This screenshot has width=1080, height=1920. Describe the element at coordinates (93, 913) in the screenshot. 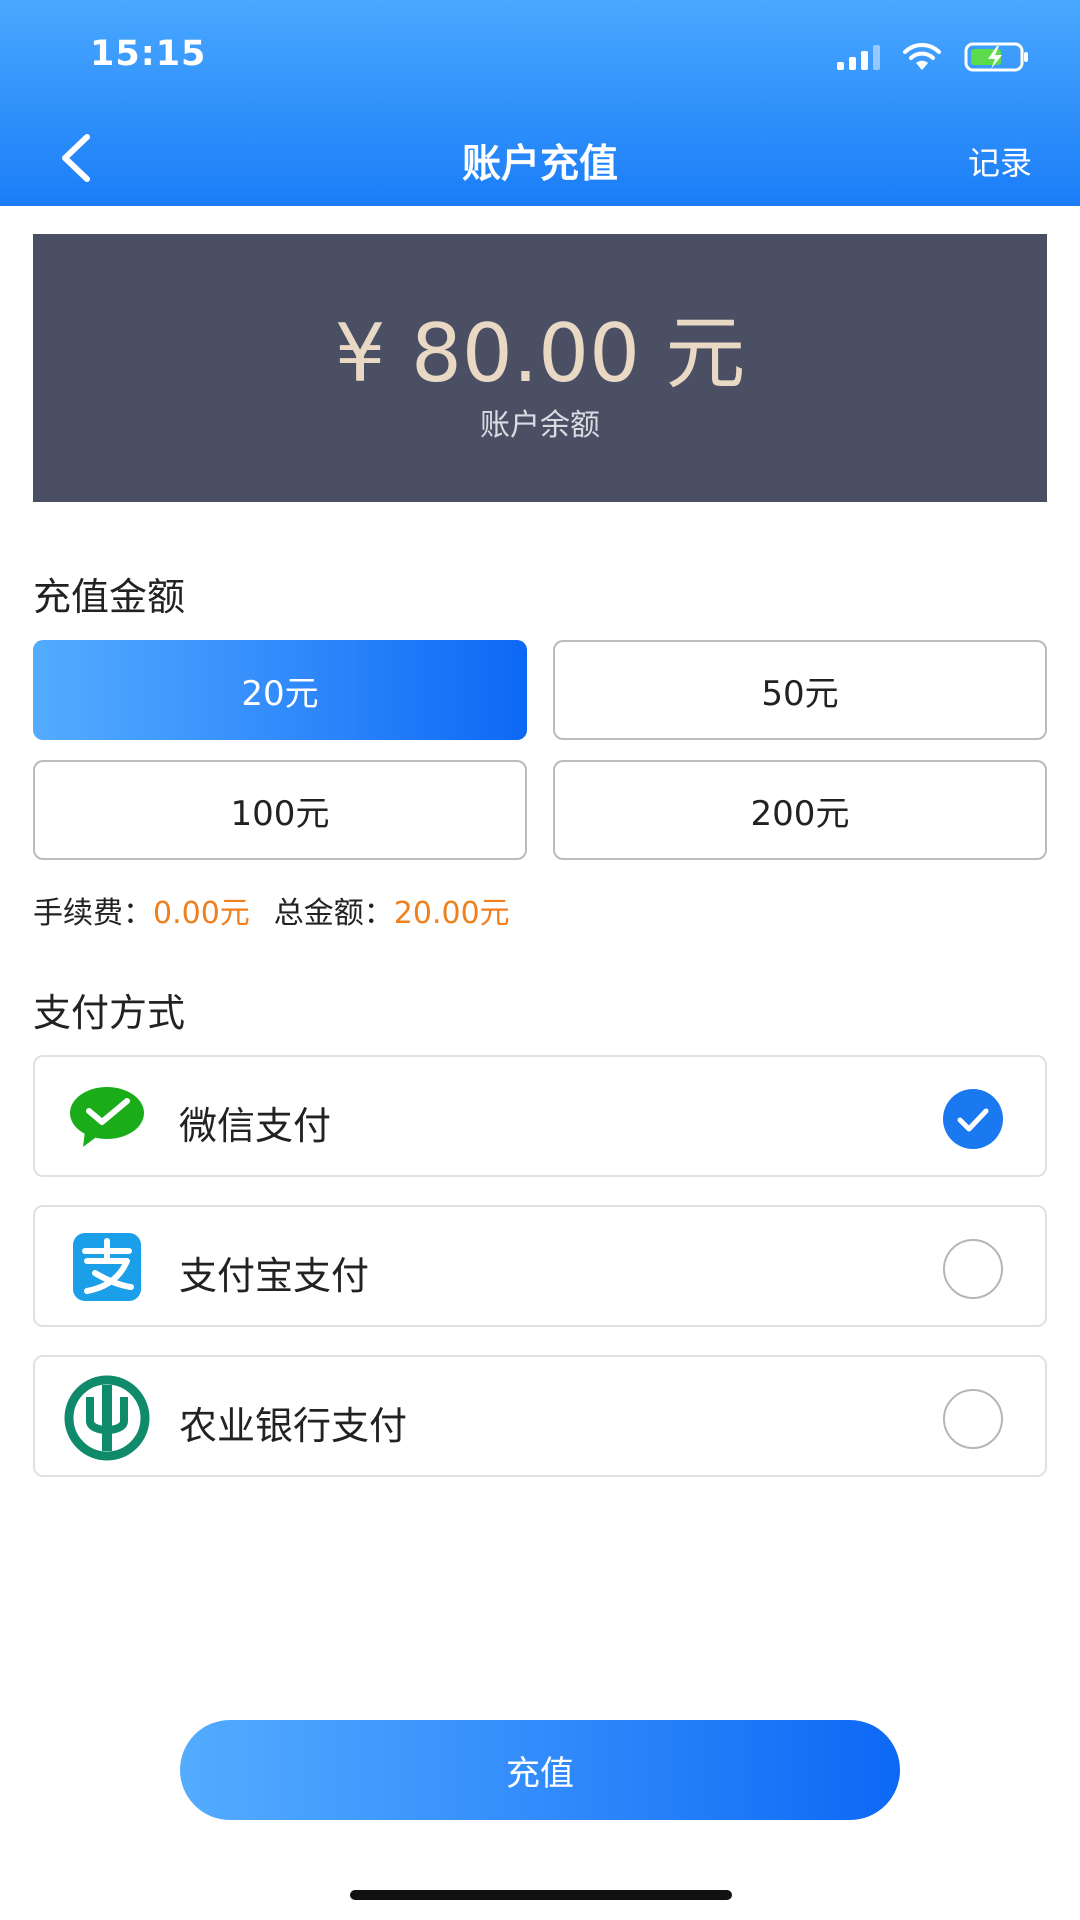

I see `fee-label: 手续费：` at that location.